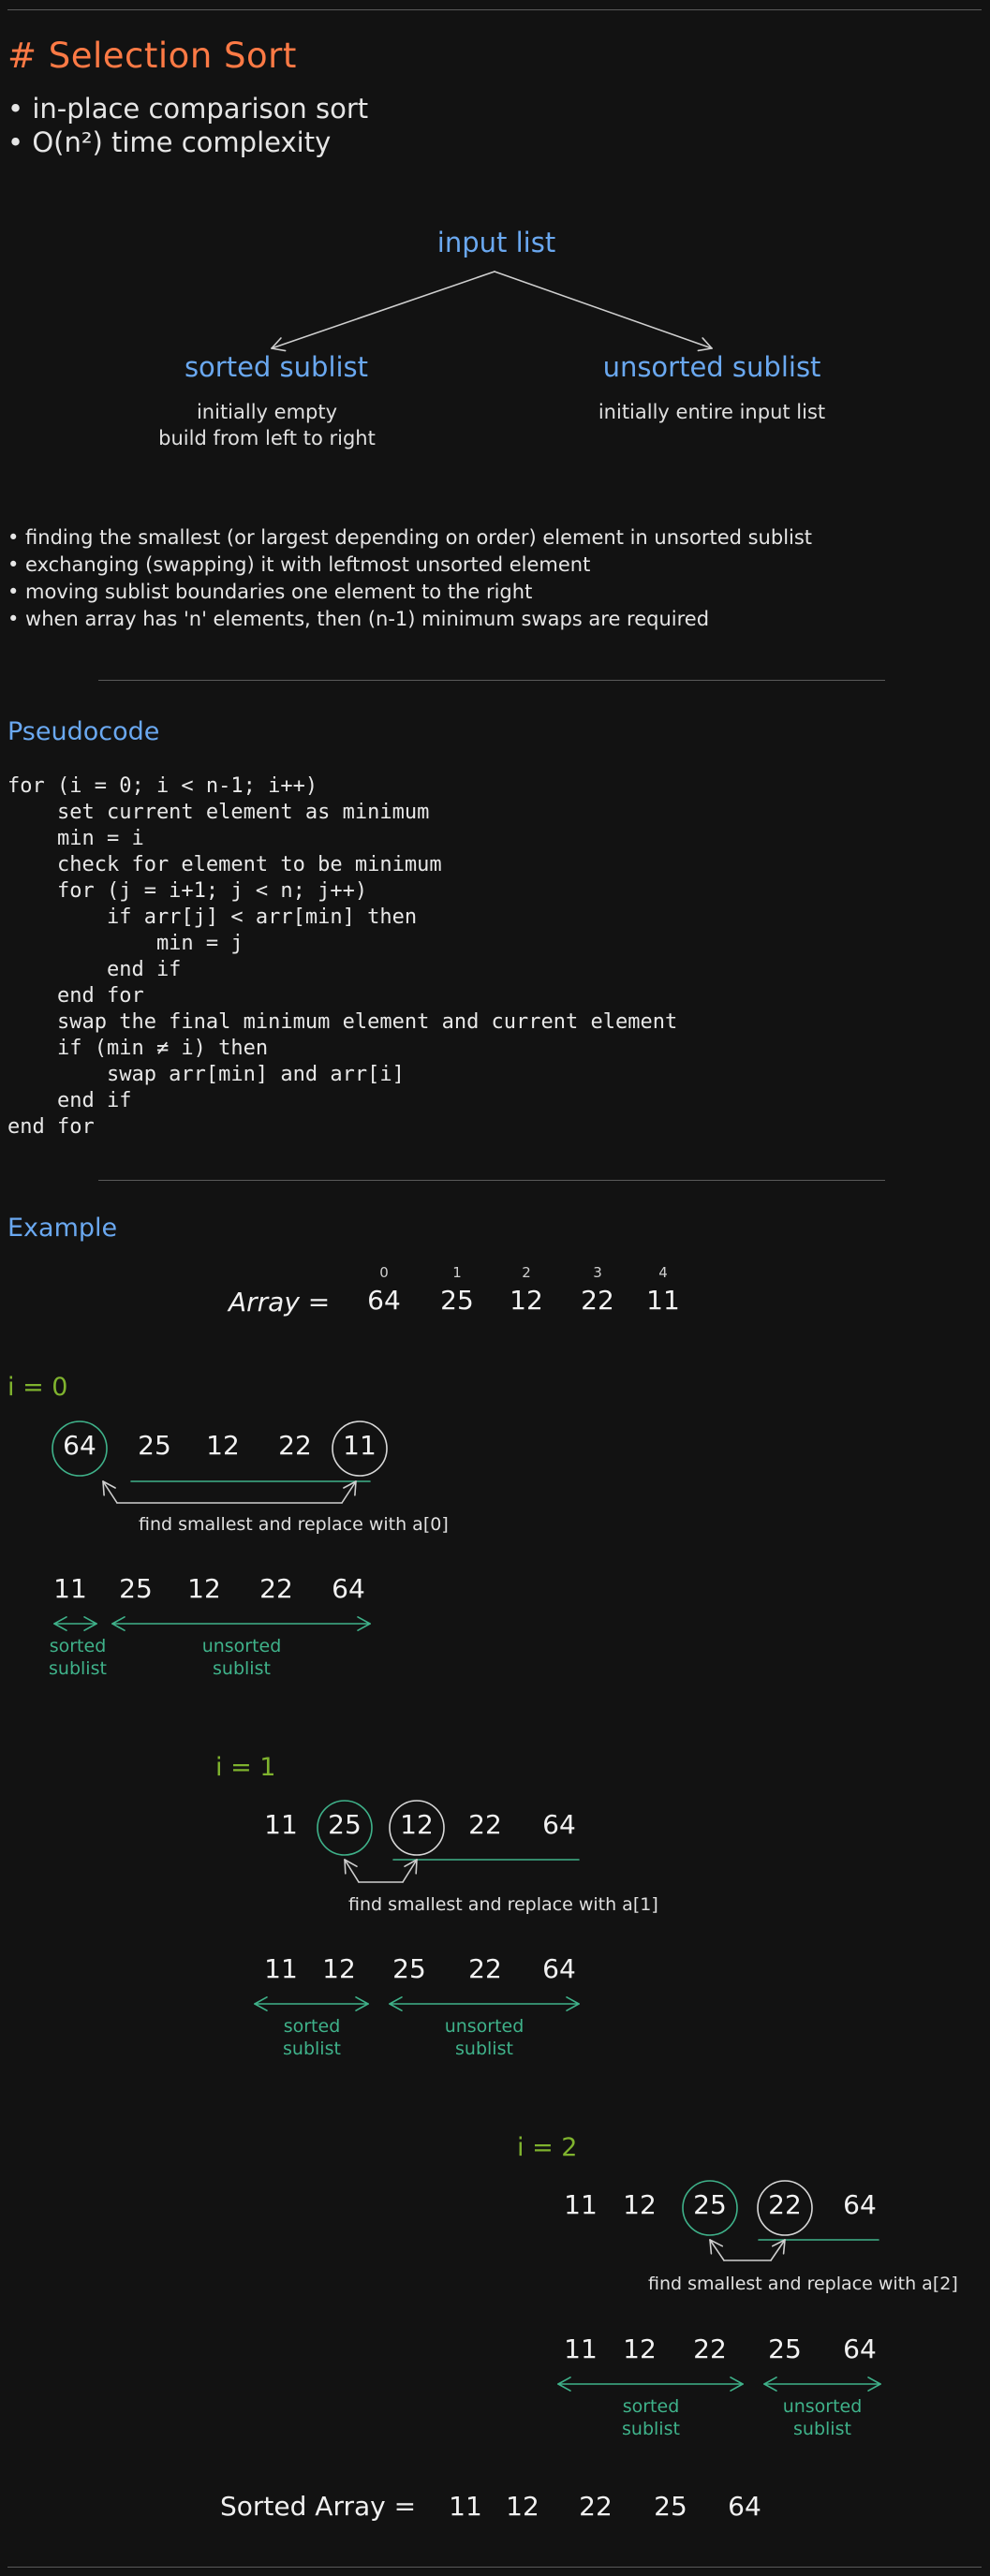 The width and height of the screenshot is (990, 2576). I want to click on array-index: 2, so click(527, 1272).